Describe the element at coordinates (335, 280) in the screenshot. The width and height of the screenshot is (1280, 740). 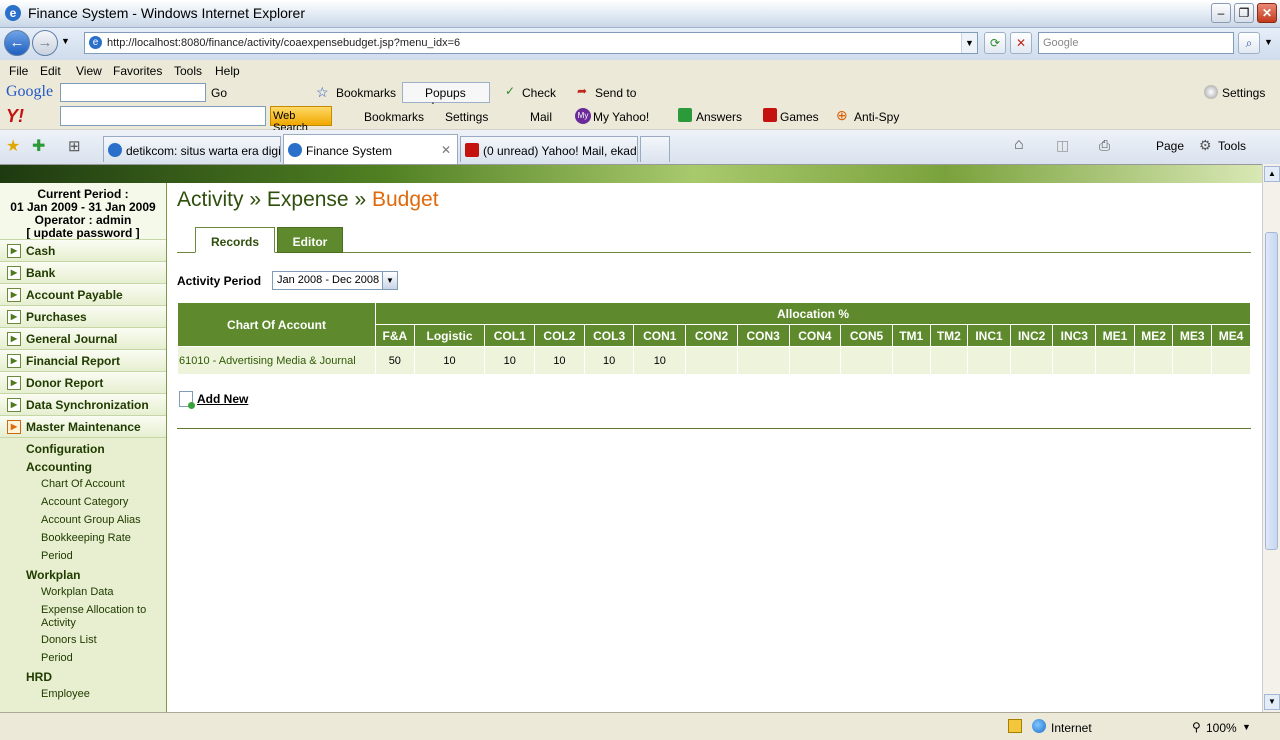
I see `activity-period-select: Jan 2008 - Dec 2008 ▼` at that location.